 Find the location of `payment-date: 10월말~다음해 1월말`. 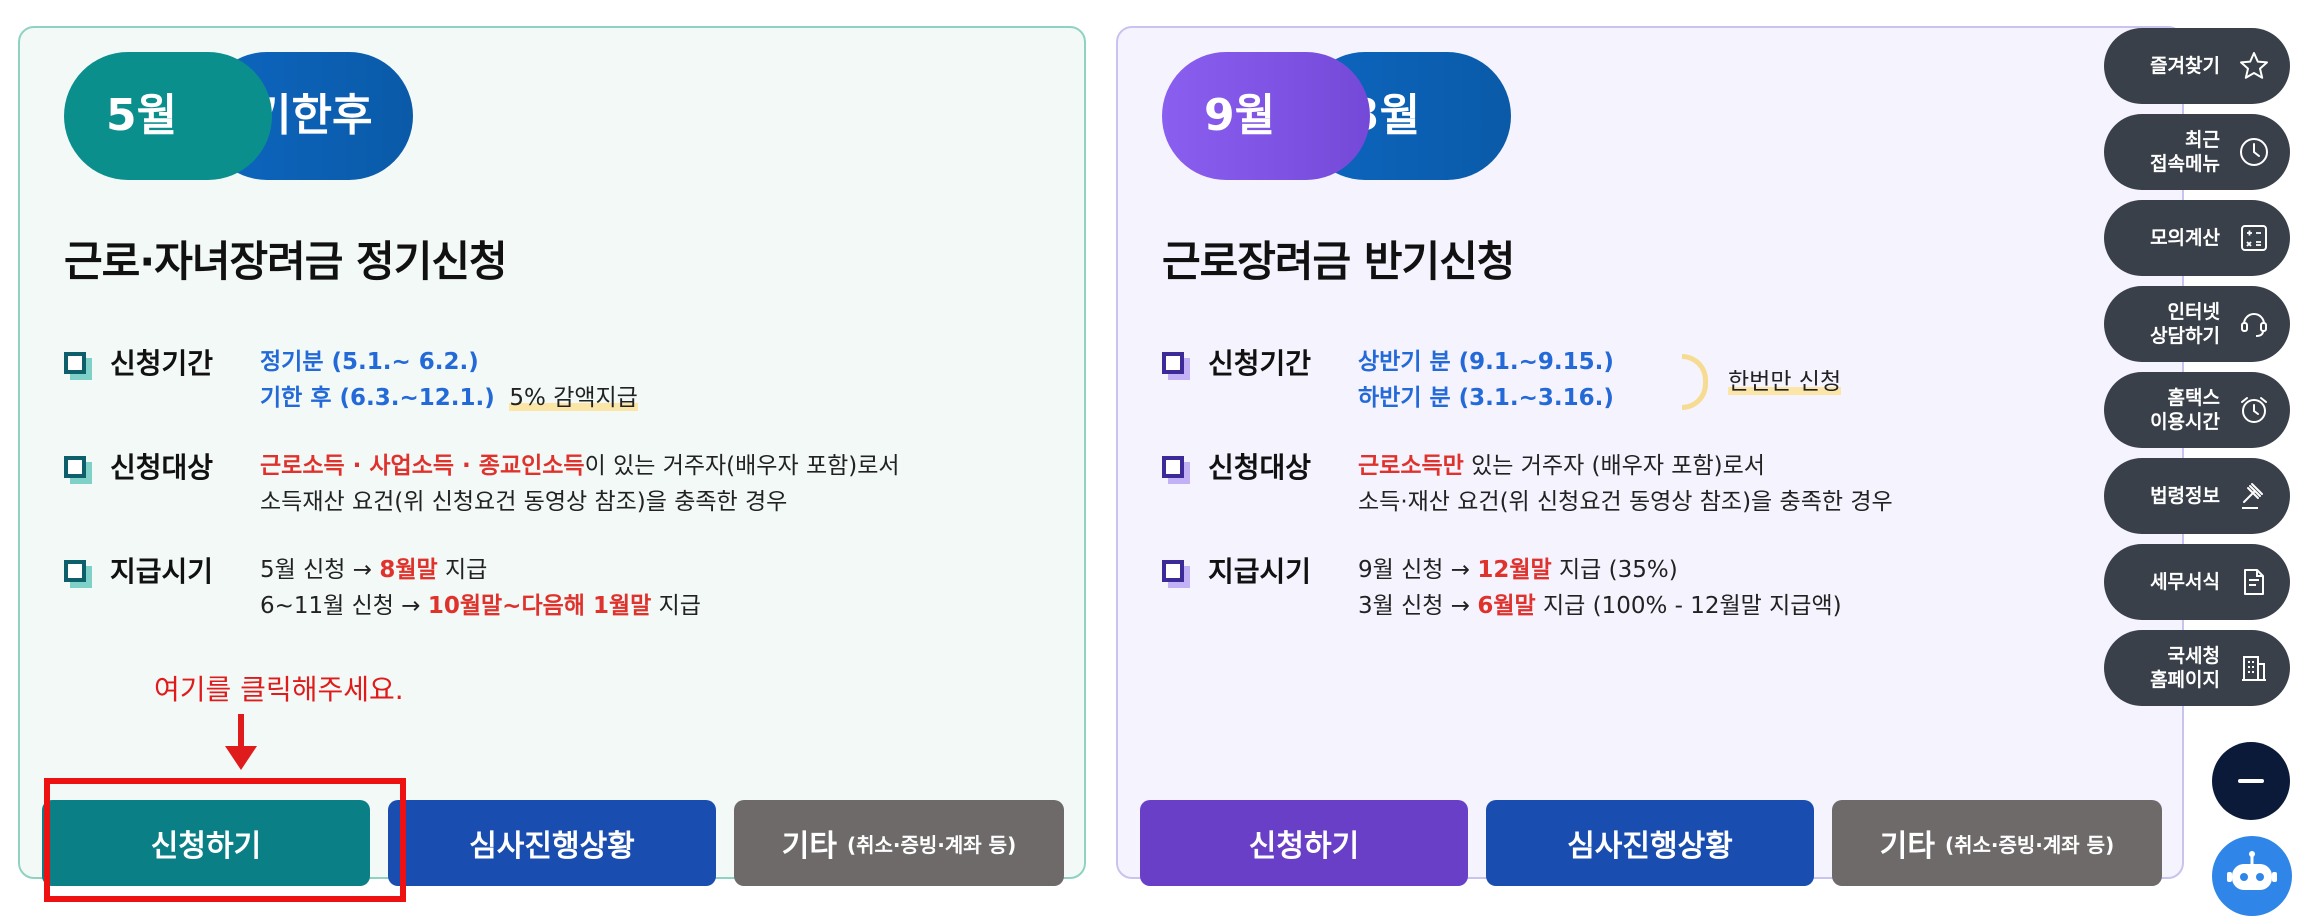

payment-date: 10월말~다음해 1월말 is located at coordinates (539, 606).